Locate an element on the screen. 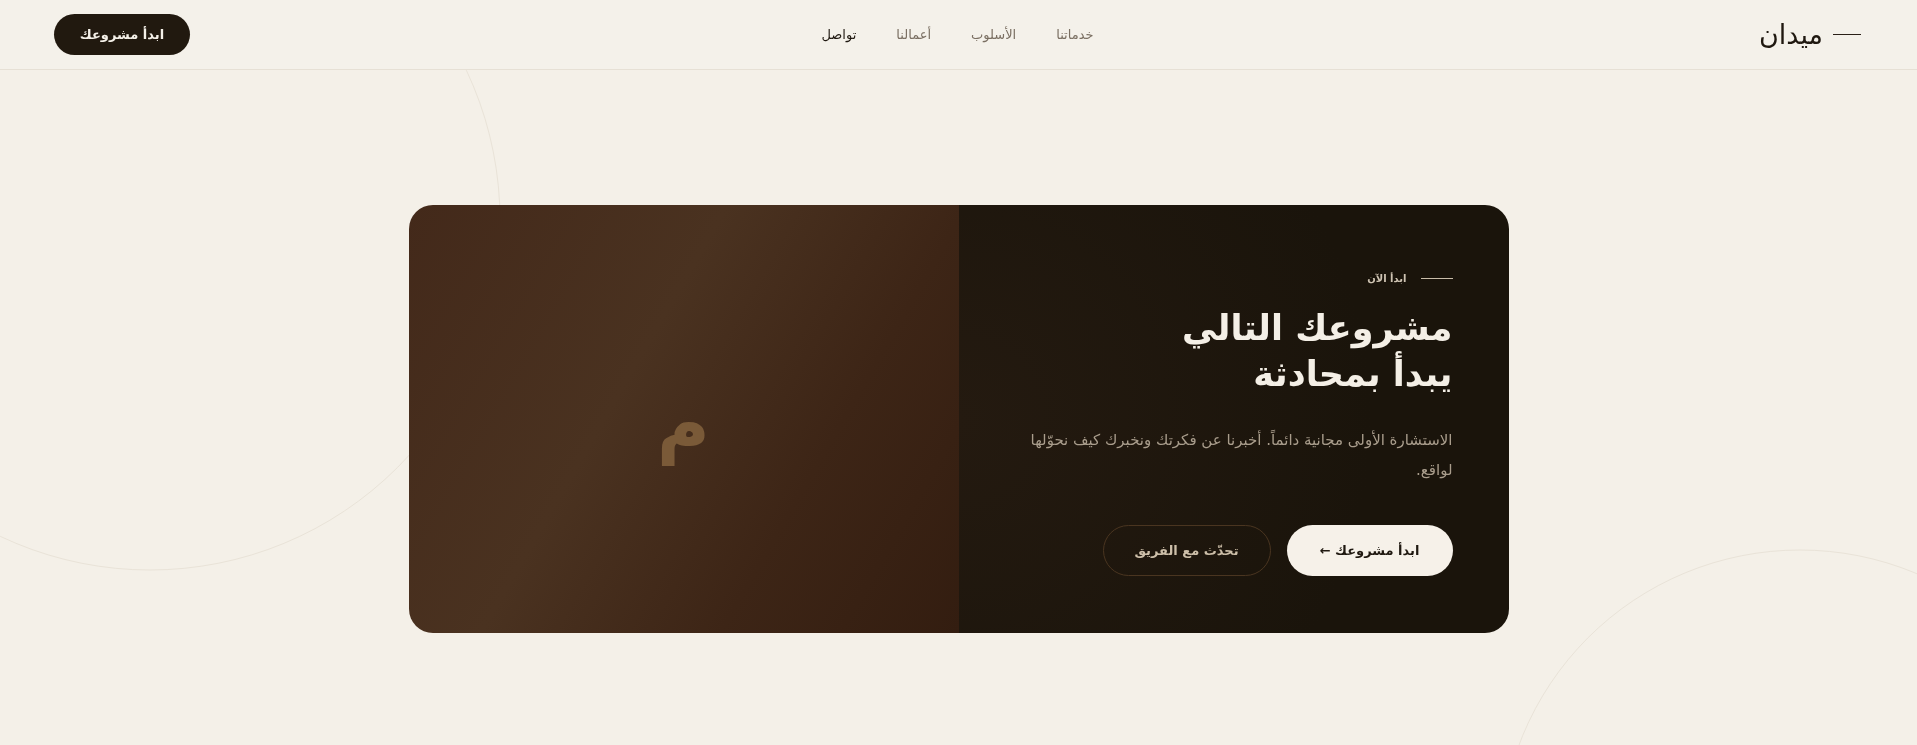 Image resolution: width=1917 pixels, height=745 pixels. start-project-button: ابدأ مشروعك is located at coordinates (122, 34).